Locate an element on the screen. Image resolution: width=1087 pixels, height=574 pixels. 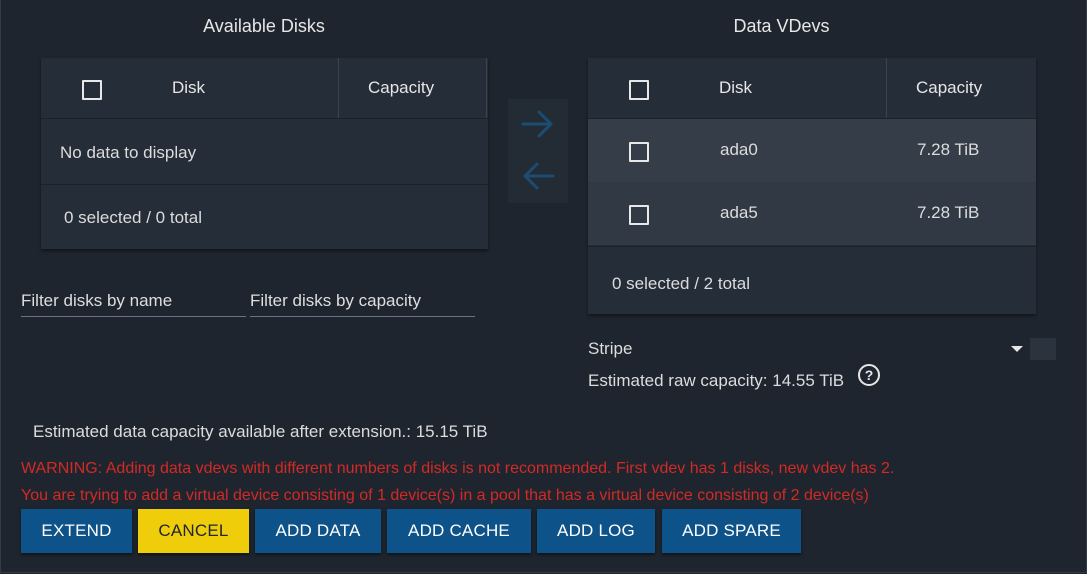
move-left-button is located at coordinates (538, 176).